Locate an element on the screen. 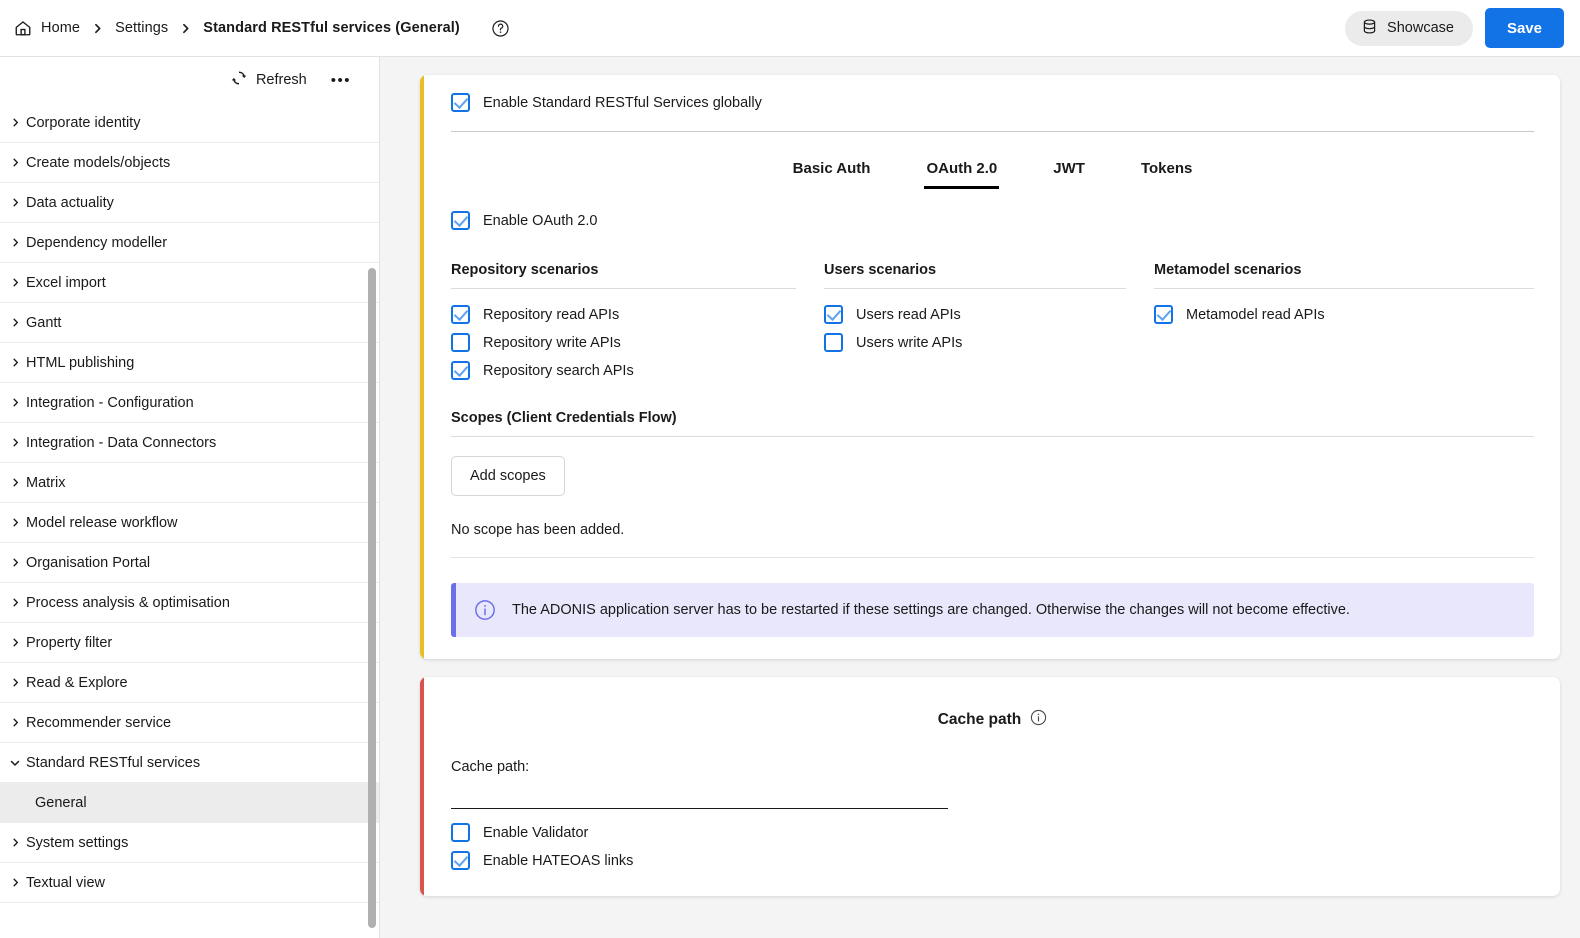 This screenshot has width=1580, height=938. metamodel-read-apis-checkbox is located at coordinates (1163, 314).